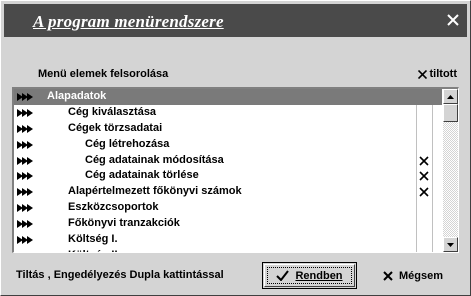  I want to click on scroll-down-button, so click(450, 244).